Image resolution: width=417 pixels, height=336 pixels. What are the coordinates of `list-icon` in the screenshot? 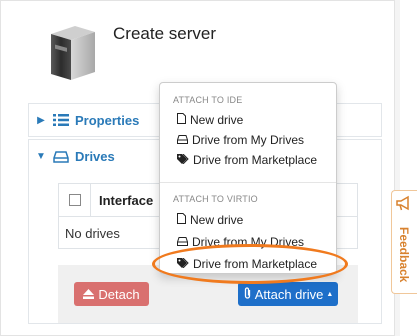 It's located at (61, 120).